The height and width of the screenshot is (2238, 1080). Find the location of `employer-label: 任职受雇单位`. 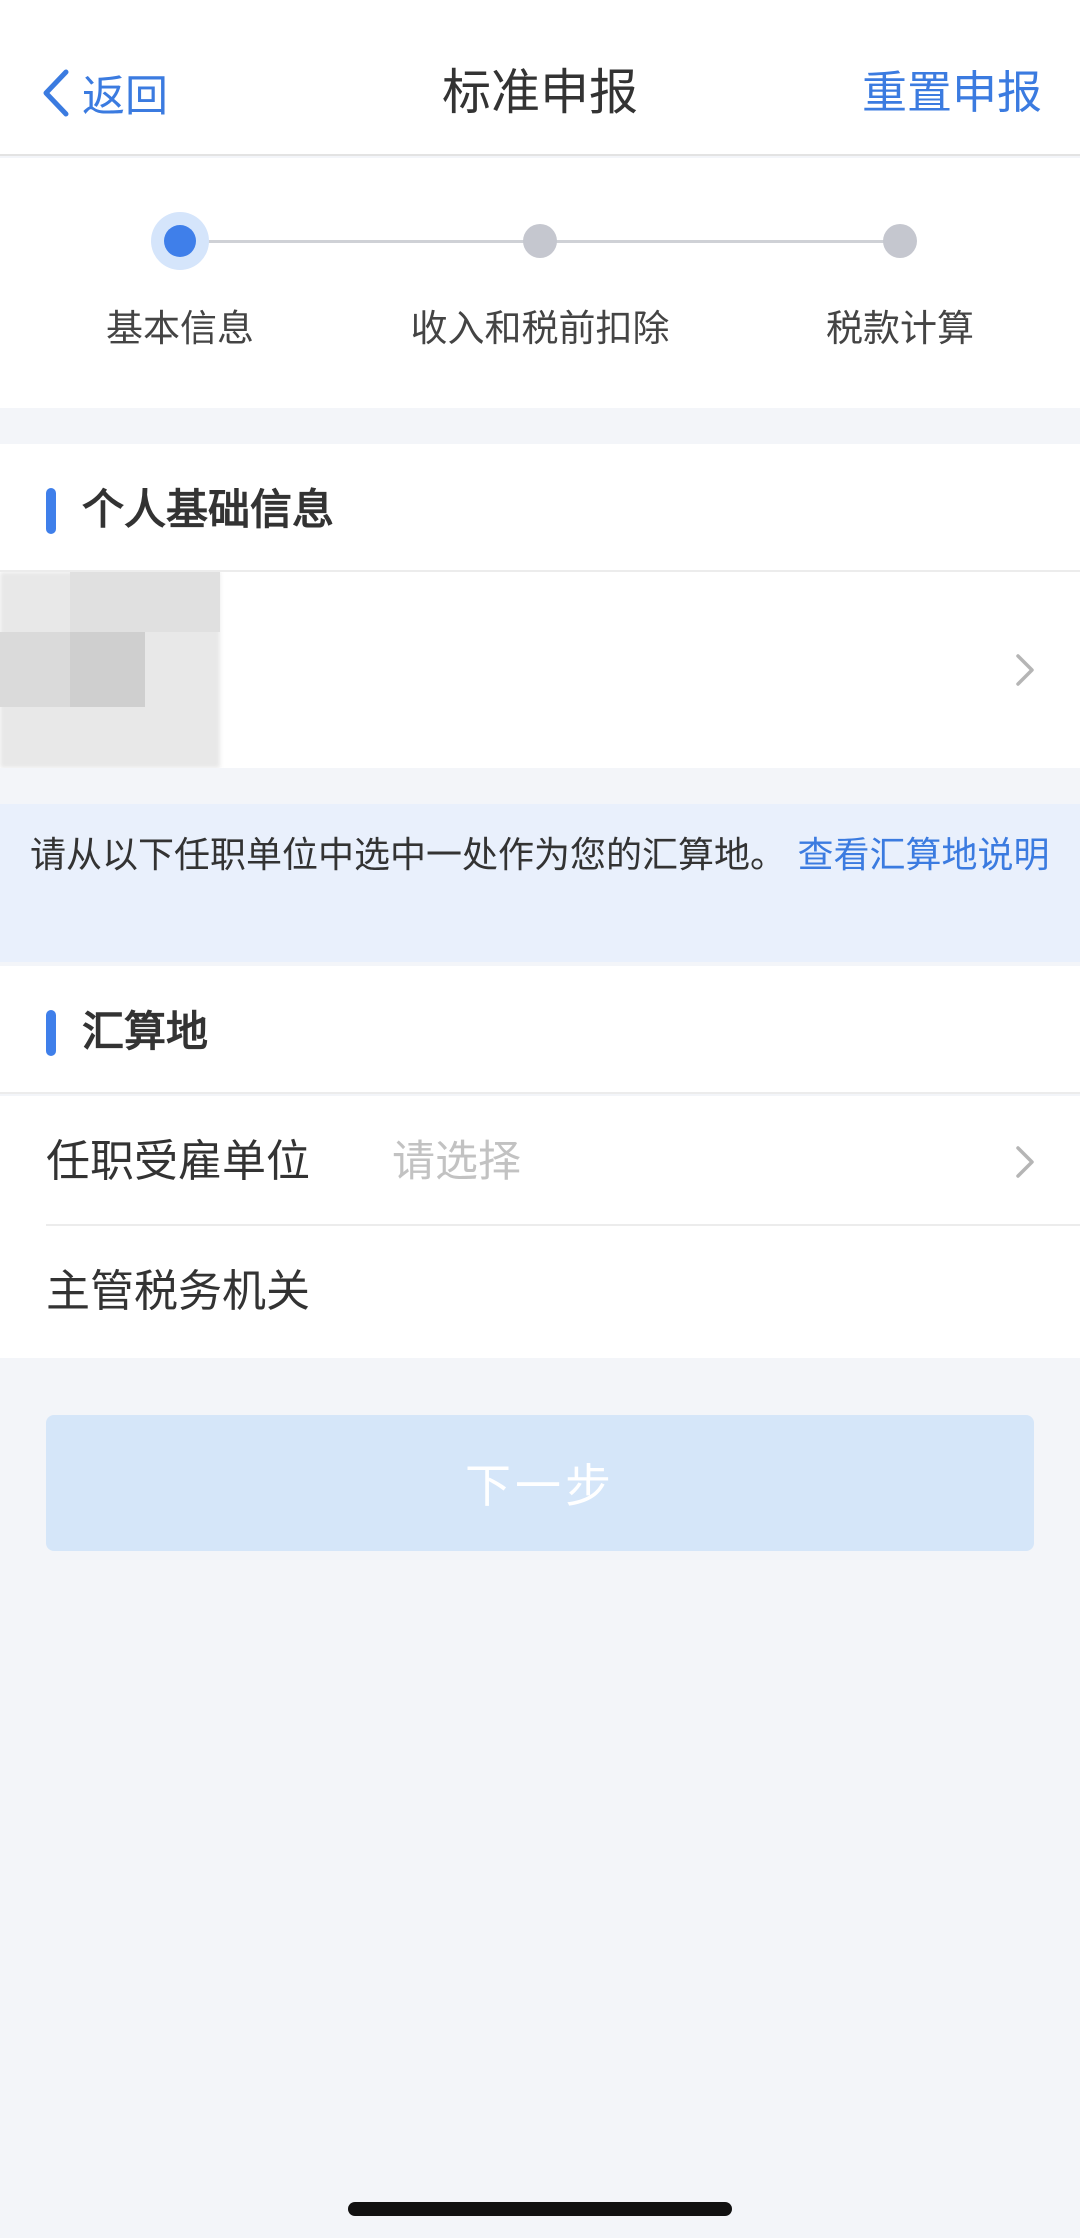

employer-label: 任职受雇单位 is located at coordinates (178, 1161).